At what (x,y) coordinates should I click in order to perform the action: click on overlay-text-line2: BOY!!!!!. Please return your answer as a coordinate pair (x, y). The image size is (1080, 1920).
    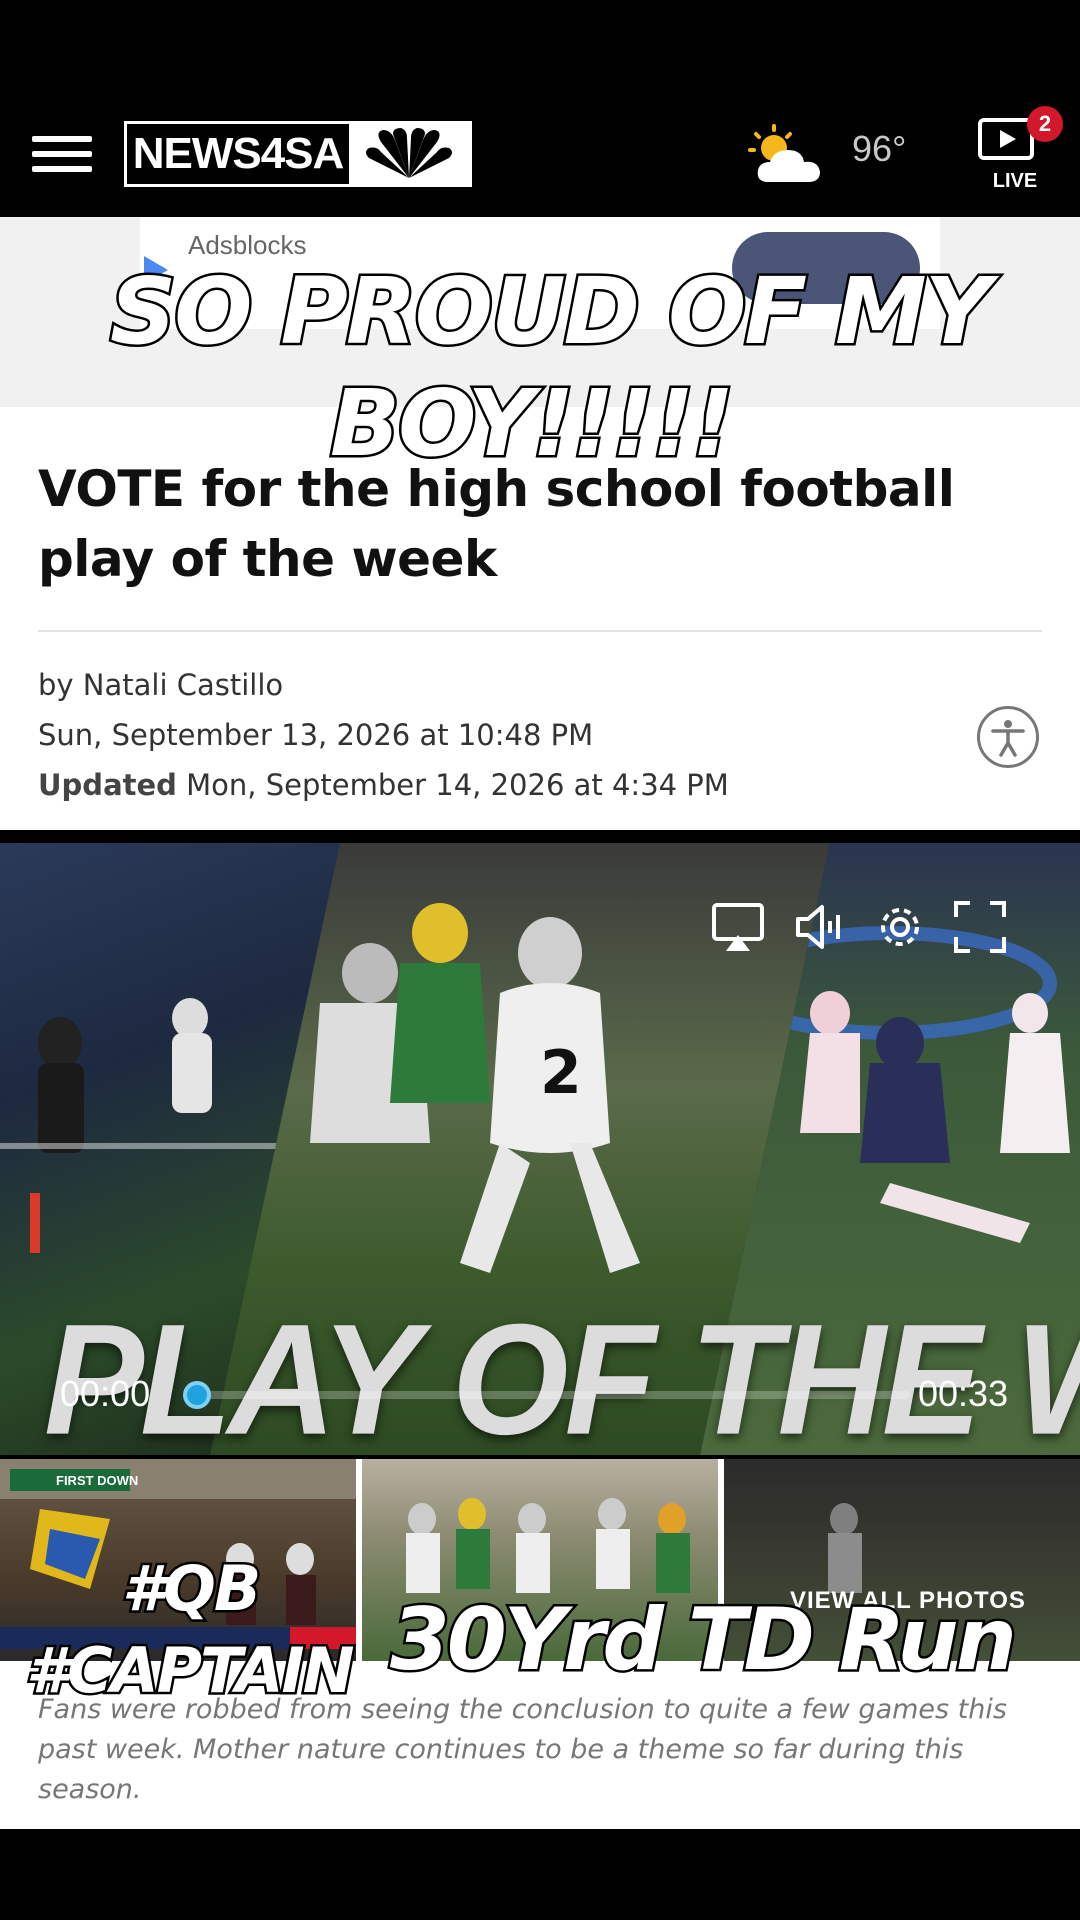
    Looking at the image, I should click on (531, 424).